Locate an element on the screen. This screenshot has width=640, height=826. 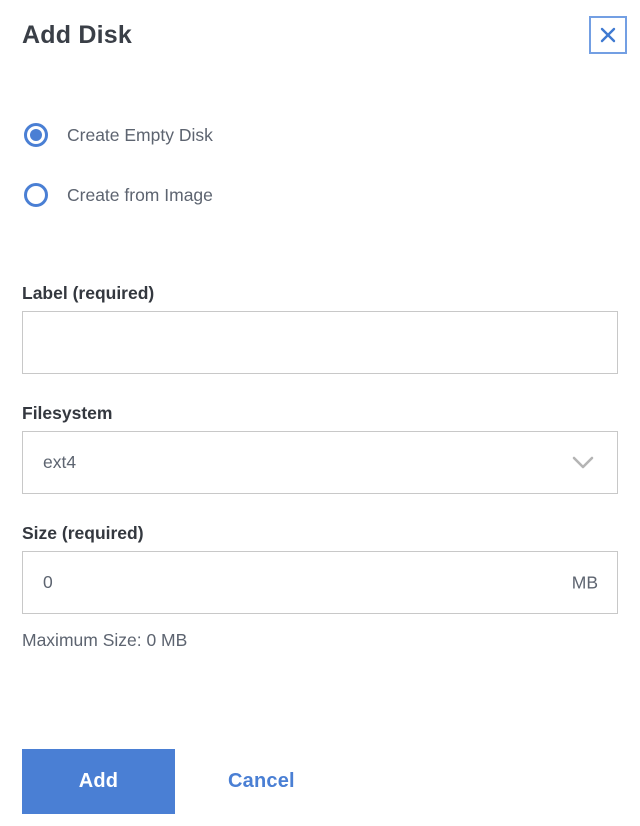
filesystem-select: ext4 is located at coordinates (320, 462).